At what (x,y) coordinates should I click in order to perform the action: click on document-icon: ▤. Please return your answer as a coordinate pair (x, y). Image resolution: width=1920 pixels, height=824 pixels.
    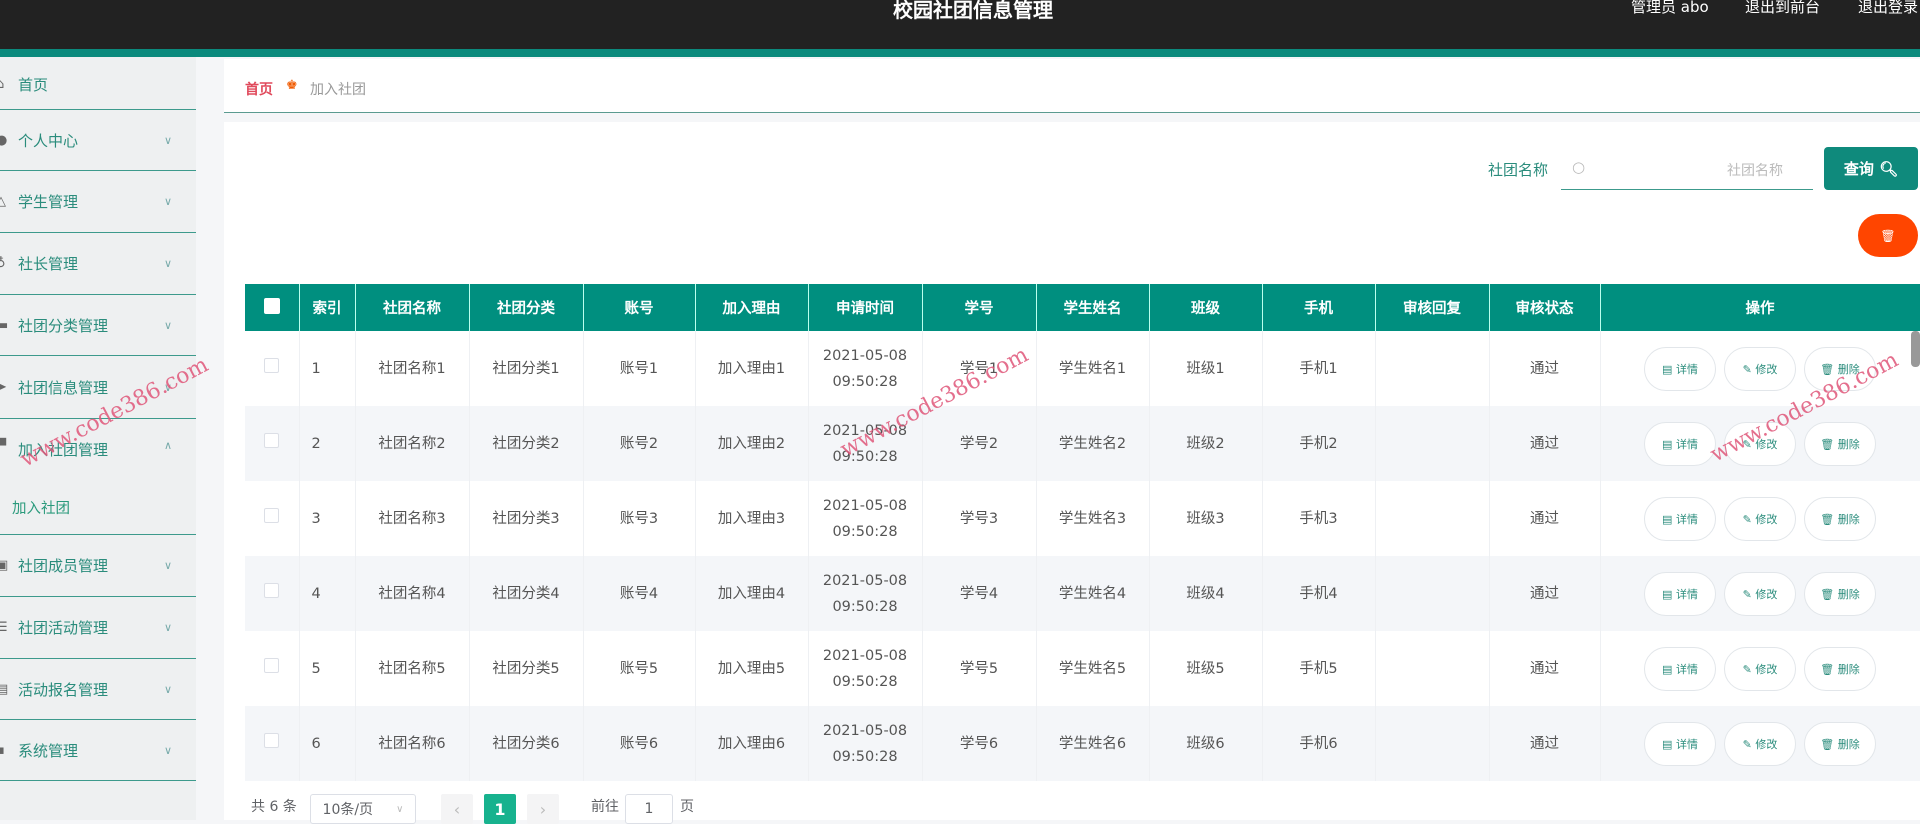
    Looking at the image, I should click on (1667, 744).